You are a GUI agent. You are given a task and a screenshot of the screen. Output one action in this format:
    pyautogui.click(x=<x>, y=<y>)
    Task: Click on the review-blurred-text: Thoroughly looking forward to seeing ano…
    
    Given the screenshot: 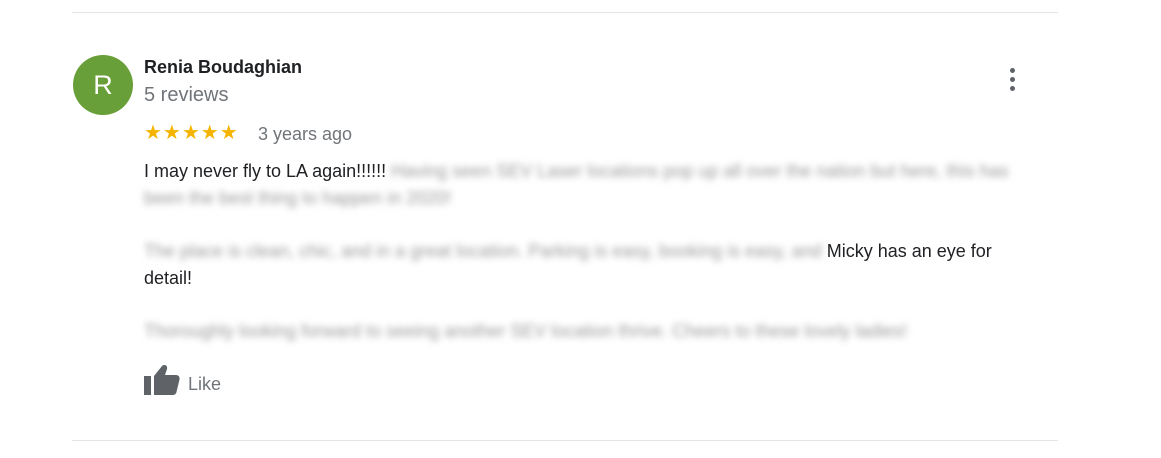 What is the action you would take?
    pyautogui.click(x=526, y=331)
    